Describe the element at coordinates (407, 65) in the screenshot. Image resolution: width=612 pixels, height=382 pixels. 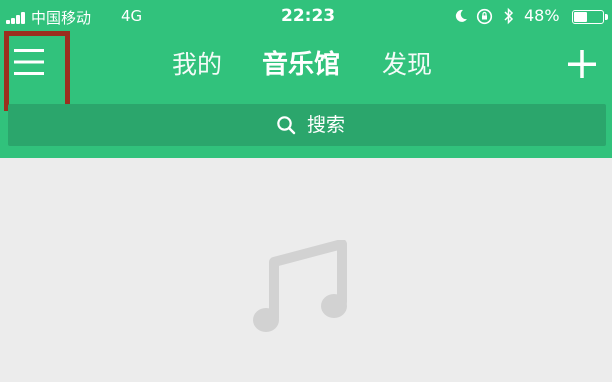
I see `tab-discover: 发现` at that location.